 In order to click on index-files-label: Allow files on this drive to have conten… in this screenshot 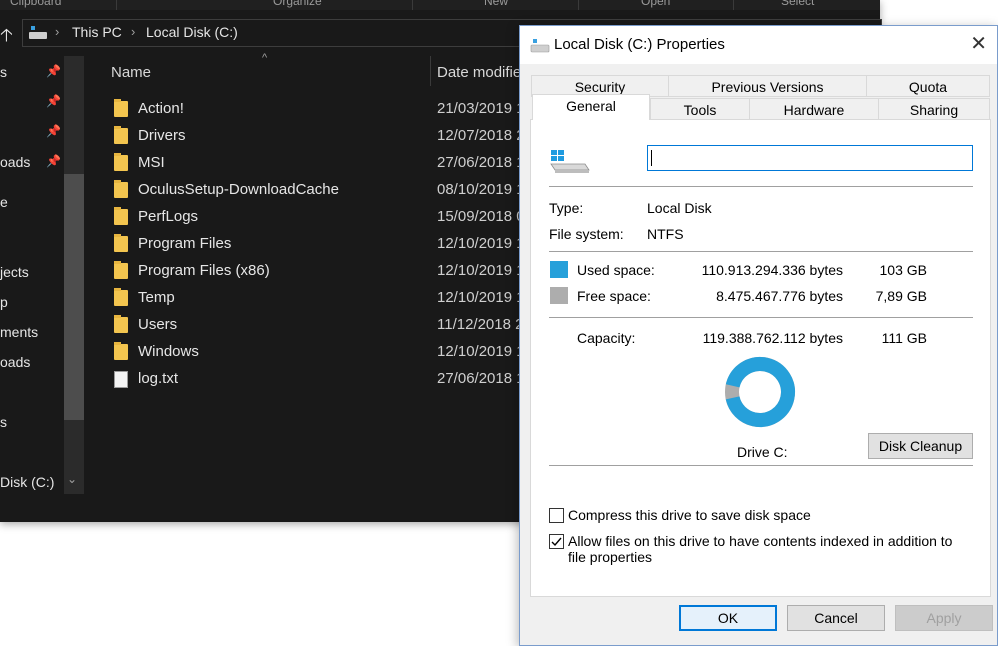, I will do `click(768, 549)`.